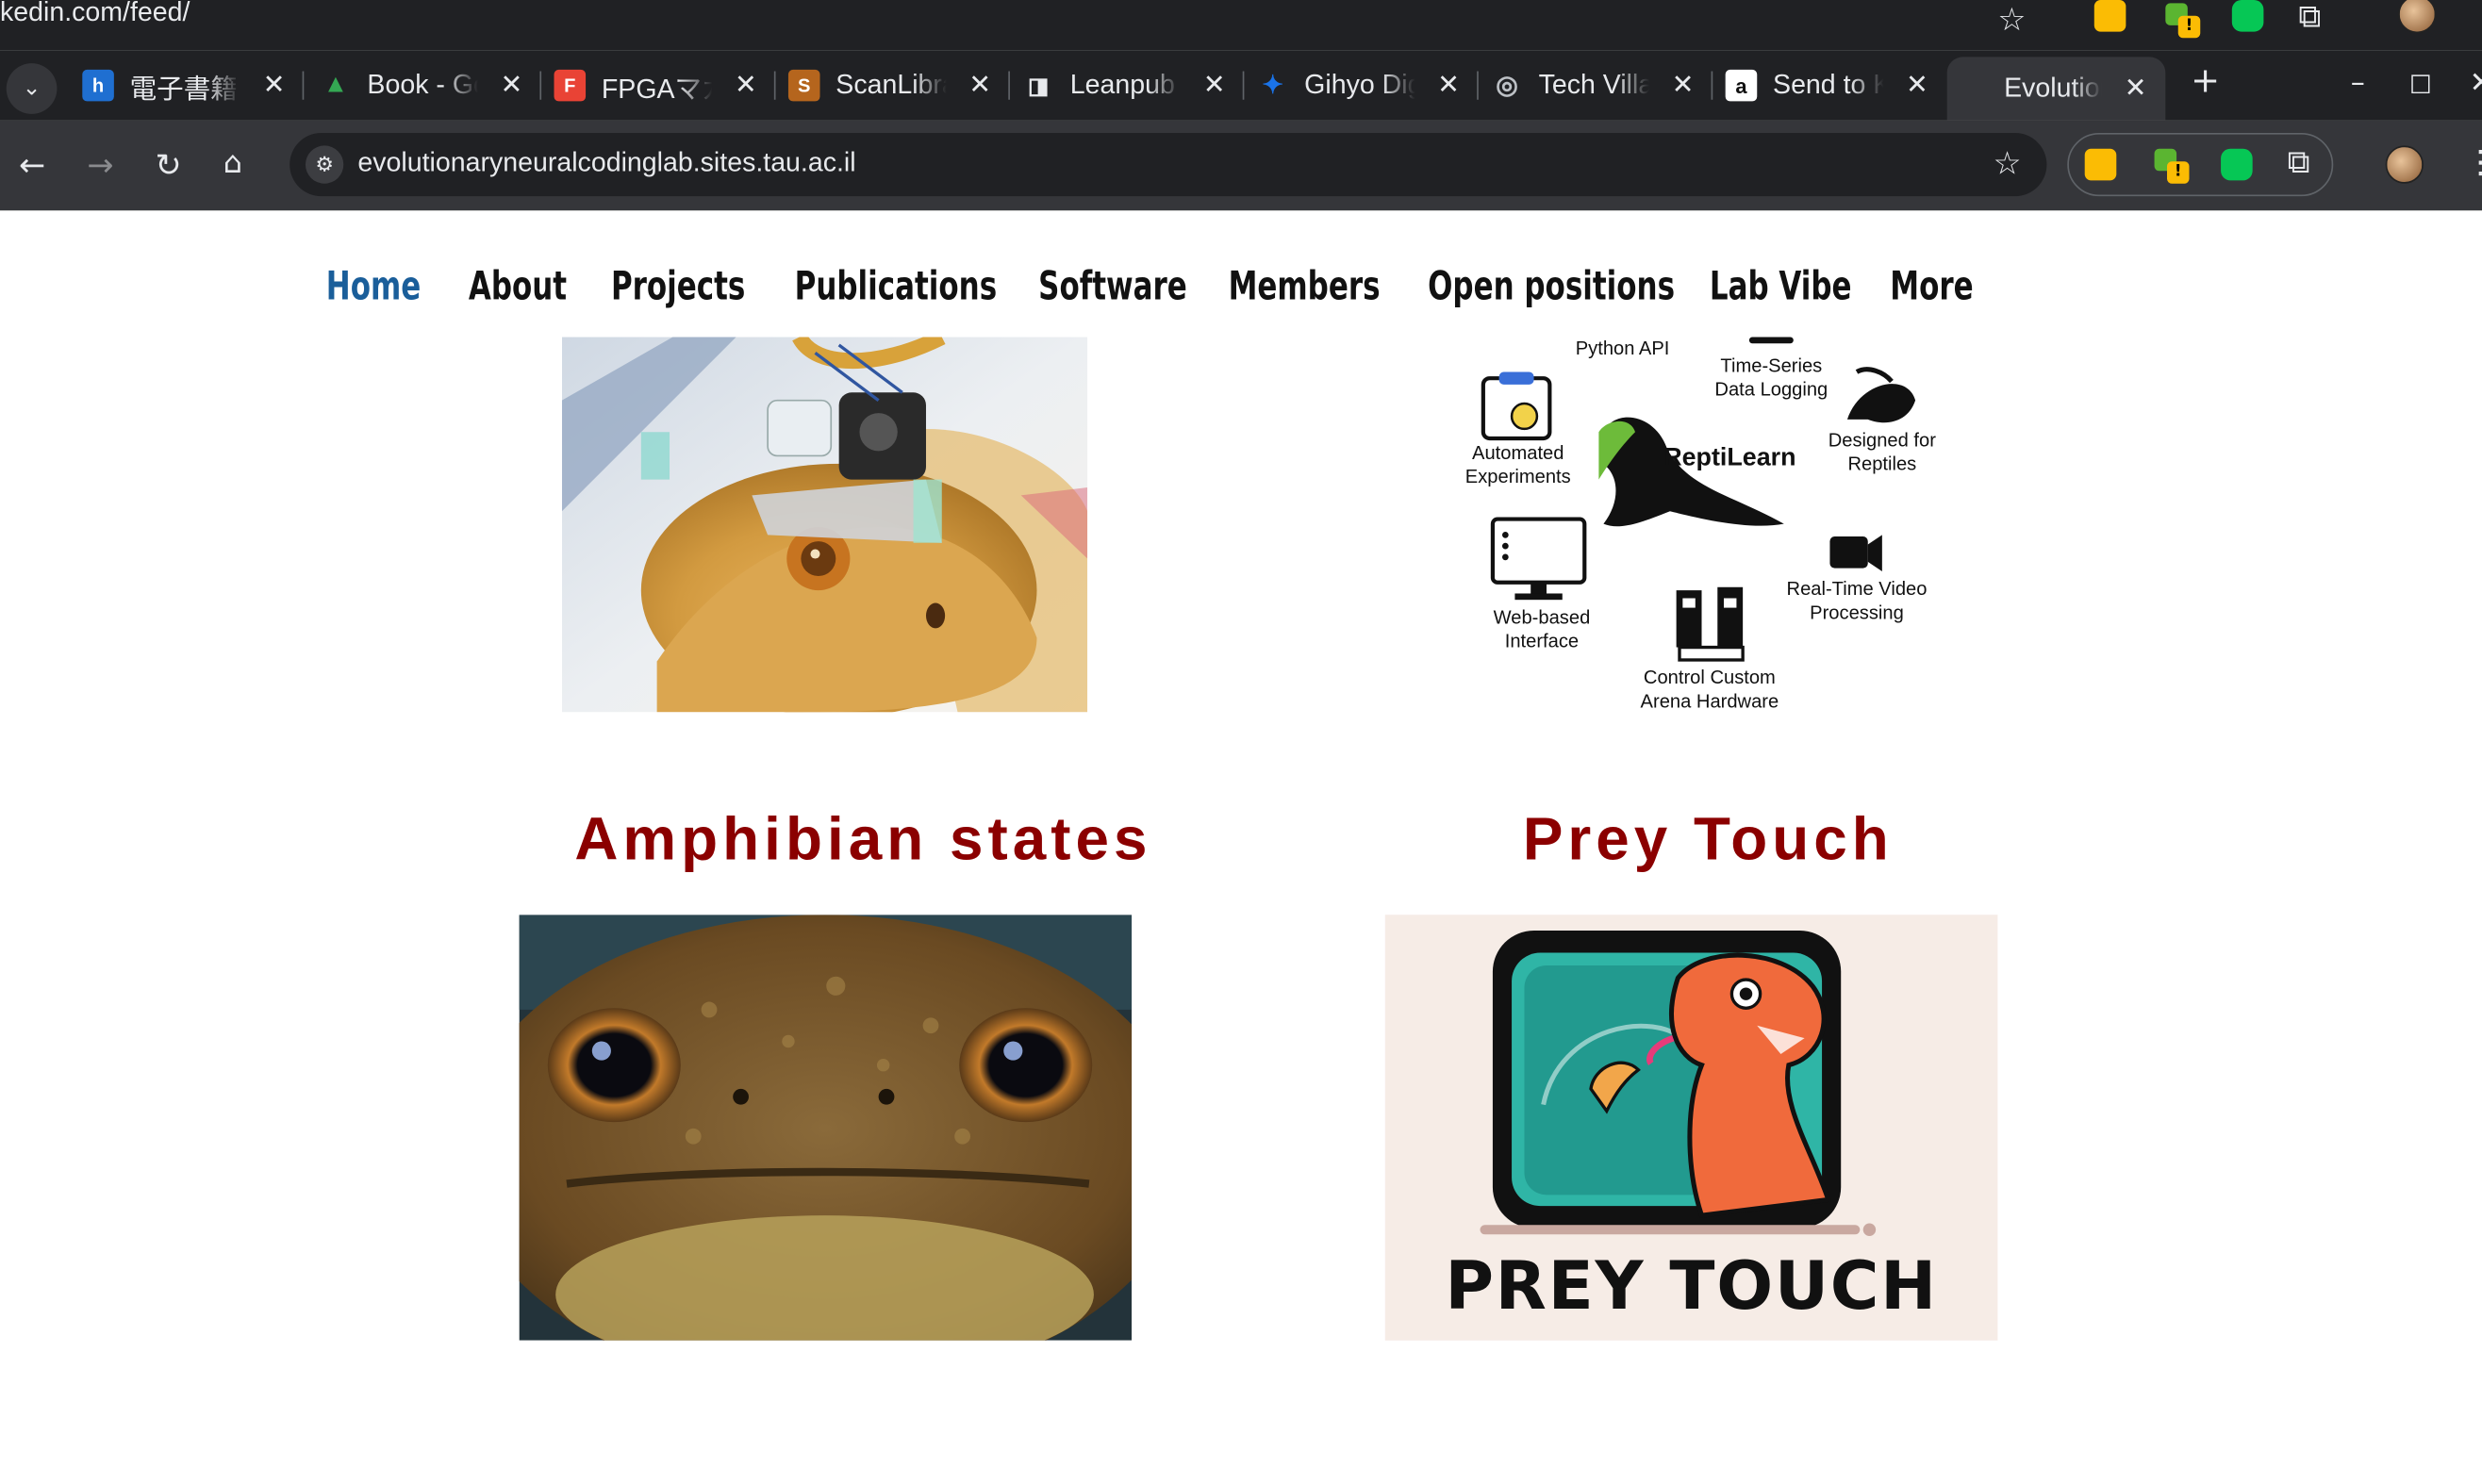 This screenshot has height=1484, width=2482. Describe the element at coordinates (98, 85) in the screenshot. I see `hatena-icon: h` at that location.